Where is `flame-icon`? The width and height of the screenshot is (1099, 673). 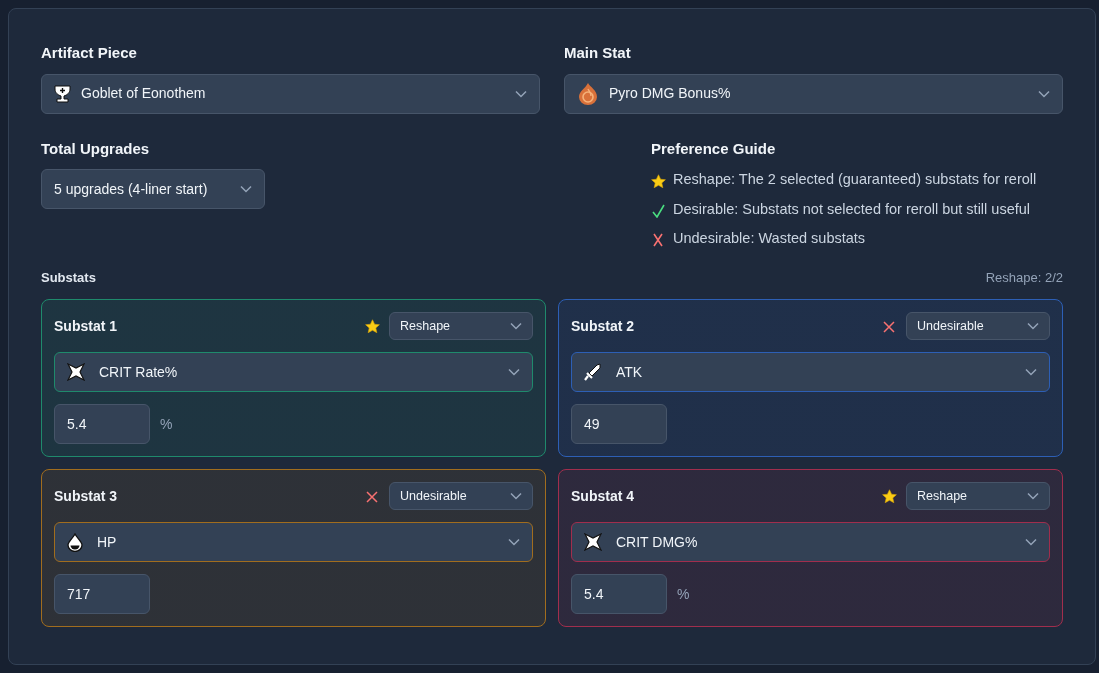 flame-icon is located at coordinates (588, 93).